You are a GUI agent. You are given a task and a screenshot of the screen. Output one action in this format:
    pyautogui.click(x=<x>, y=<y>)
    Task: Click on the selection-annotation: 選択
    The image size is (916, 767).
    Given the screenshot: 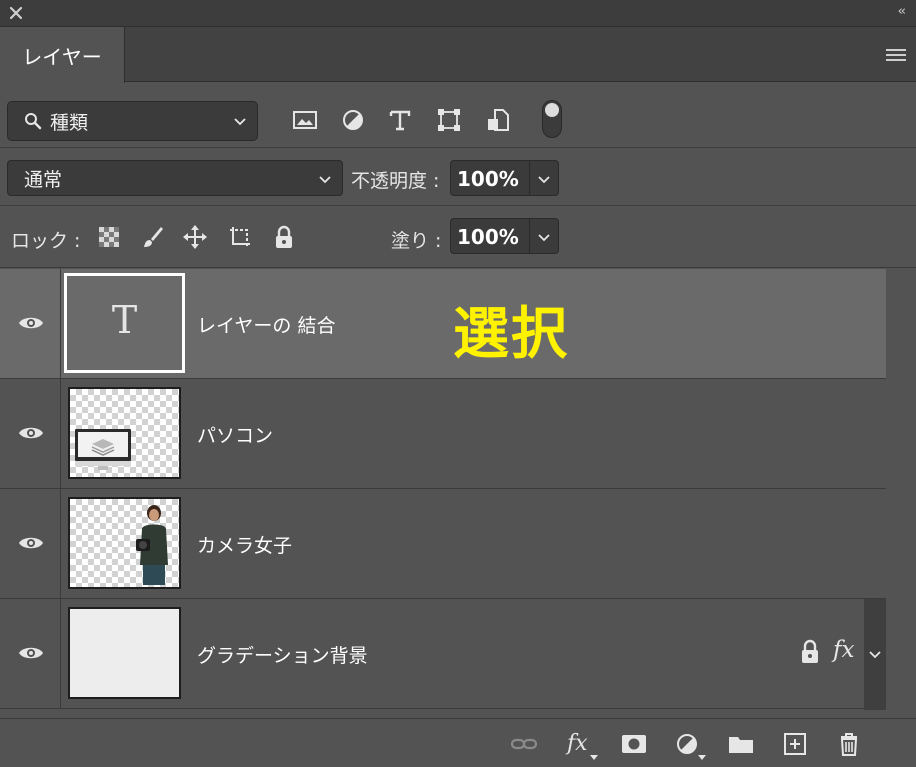 What is the action you would take?
    pyautogui.click(x=511, y=334)
    